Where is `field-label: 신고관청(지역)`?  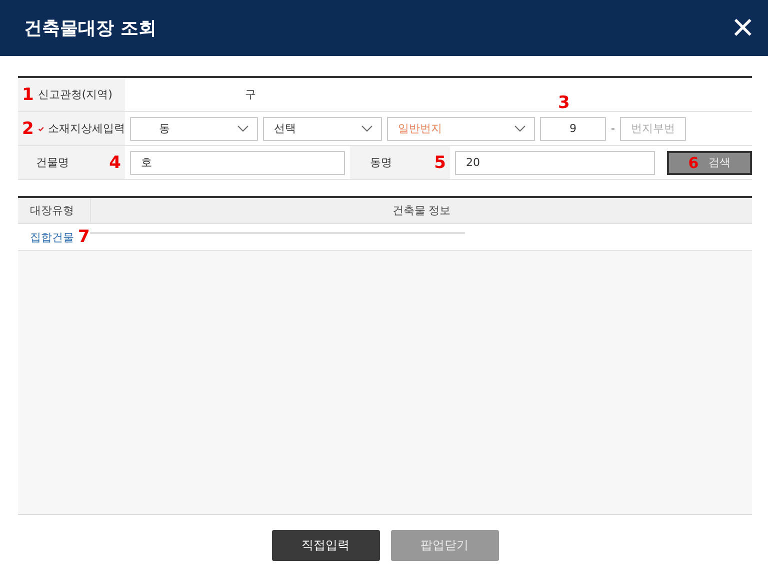
field-label: 신고관청(지역) is located at coordinates (75, 94).